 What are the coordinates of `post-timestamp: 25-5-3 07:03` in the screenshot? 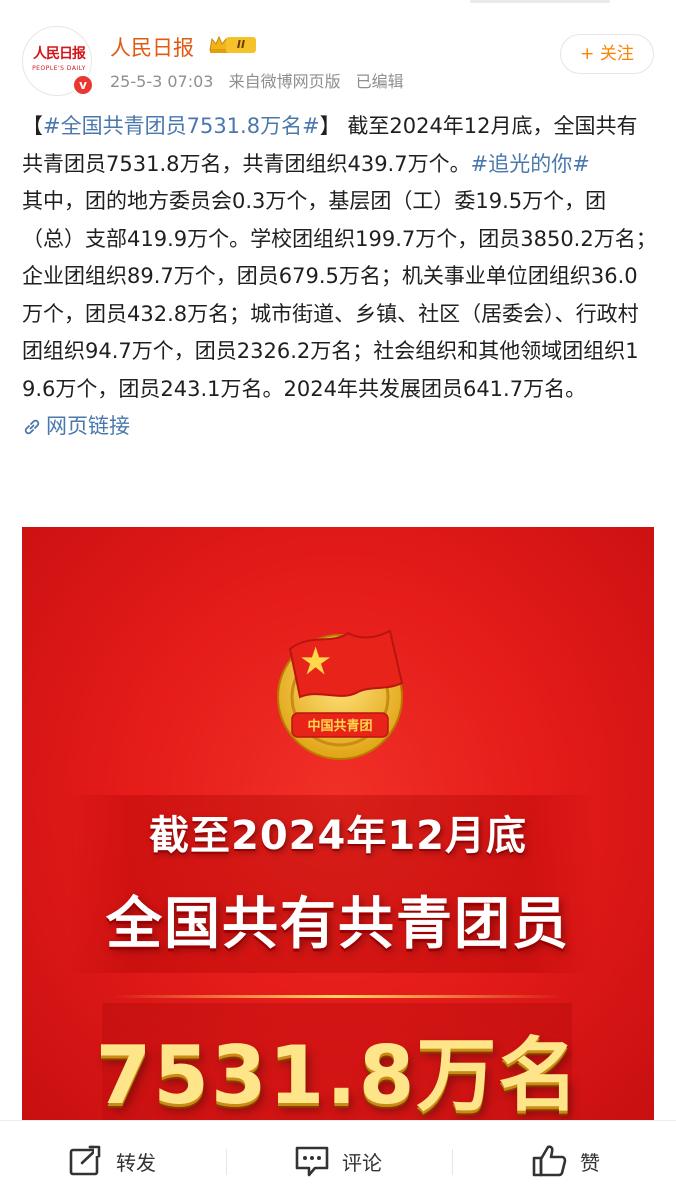 It's located at (162, 81).